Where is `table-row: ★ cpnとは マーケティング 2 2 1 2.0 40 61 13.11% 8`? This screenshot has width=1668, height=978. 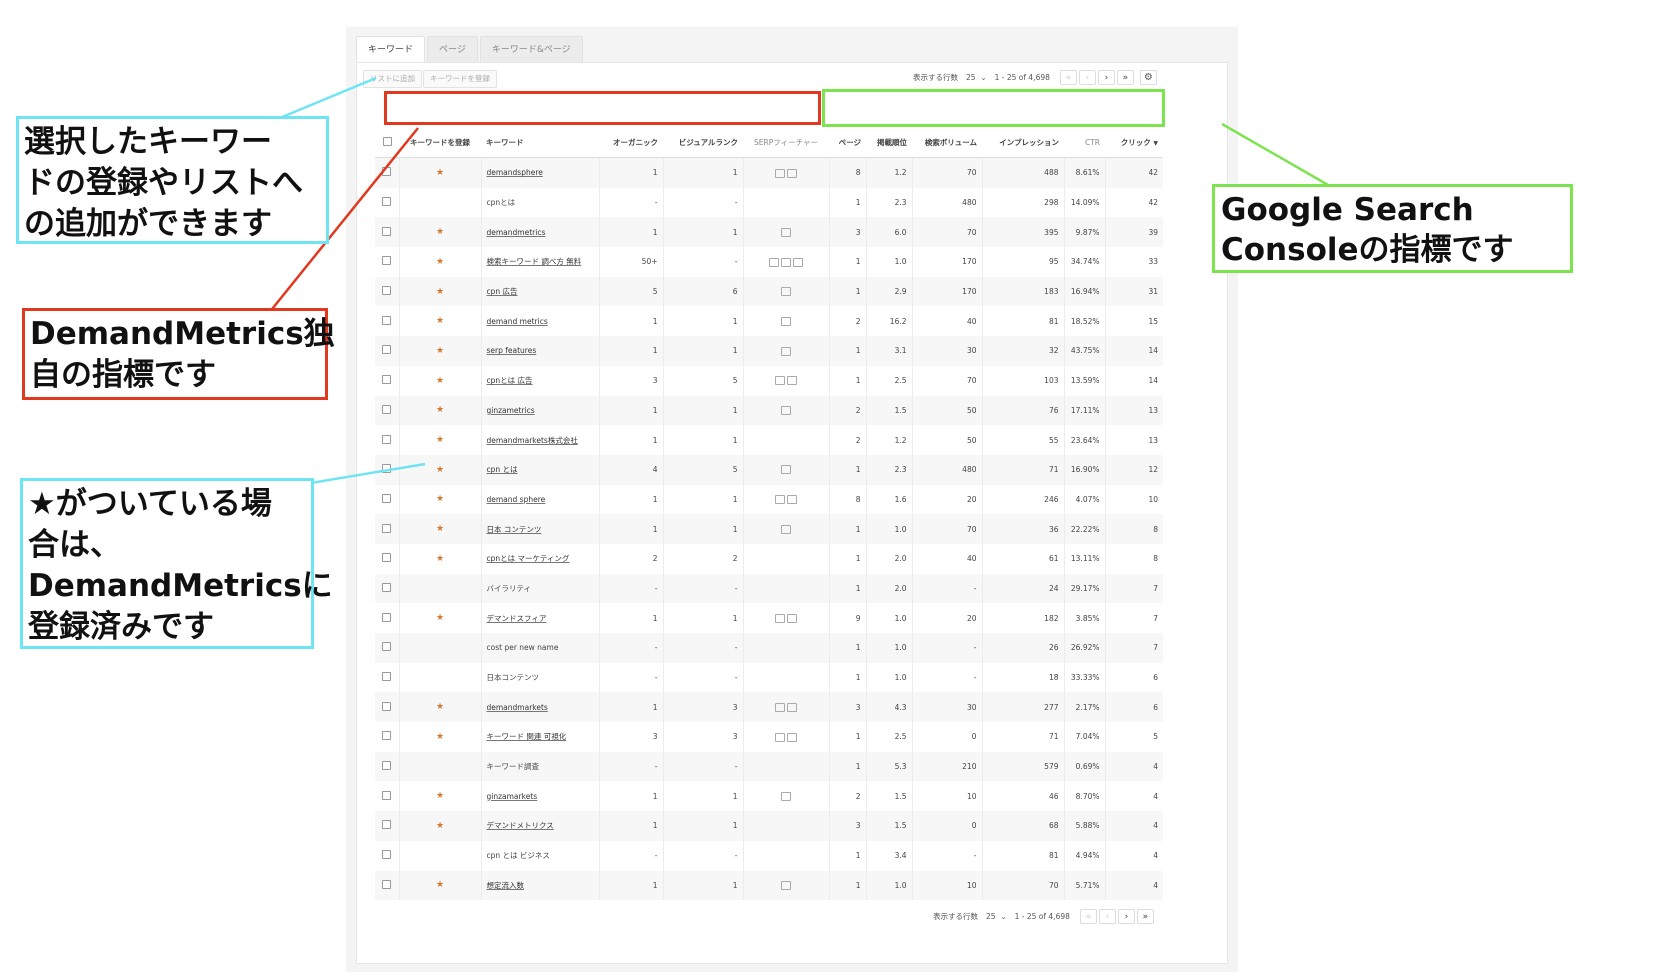
table-row: ★ cpnとは マーケティング 2 2 1 2.0 40 61 13.11% 8 is located at coordinates (769, 558).